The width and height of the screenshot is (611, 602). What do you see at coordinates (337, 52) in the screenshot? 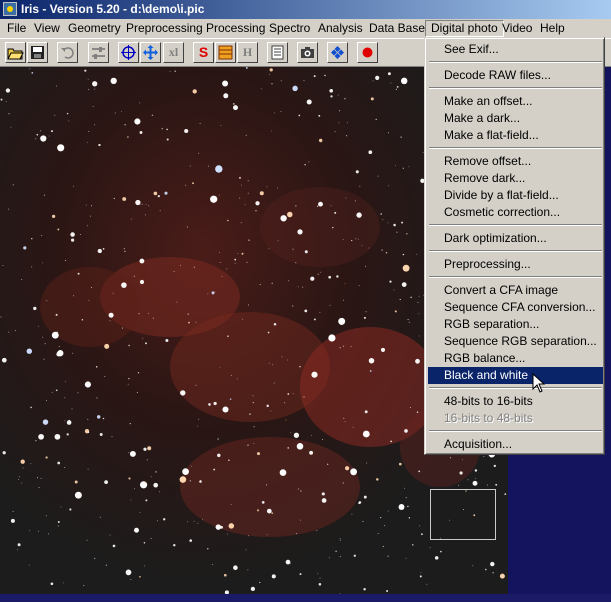
I see `blue-diamond-icon` at bounding box center [337, 52].